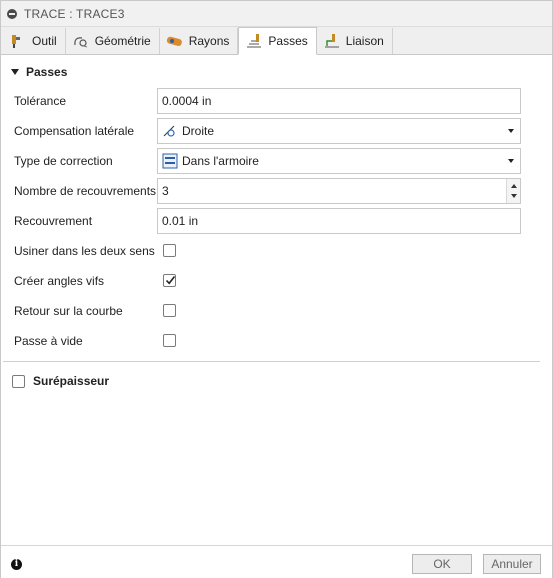  I want to click on radius-icon, so click(175, 41).